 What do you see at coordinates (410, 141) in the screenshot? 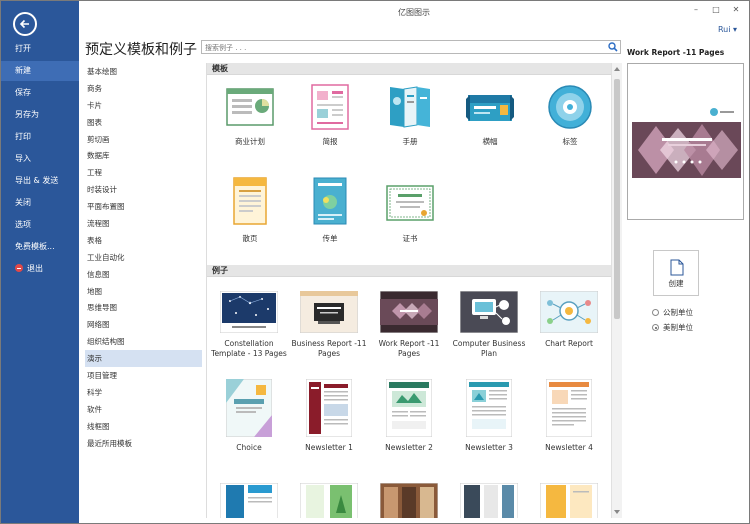
I see `tile-label: 手册` at bounding box center [410, 141].